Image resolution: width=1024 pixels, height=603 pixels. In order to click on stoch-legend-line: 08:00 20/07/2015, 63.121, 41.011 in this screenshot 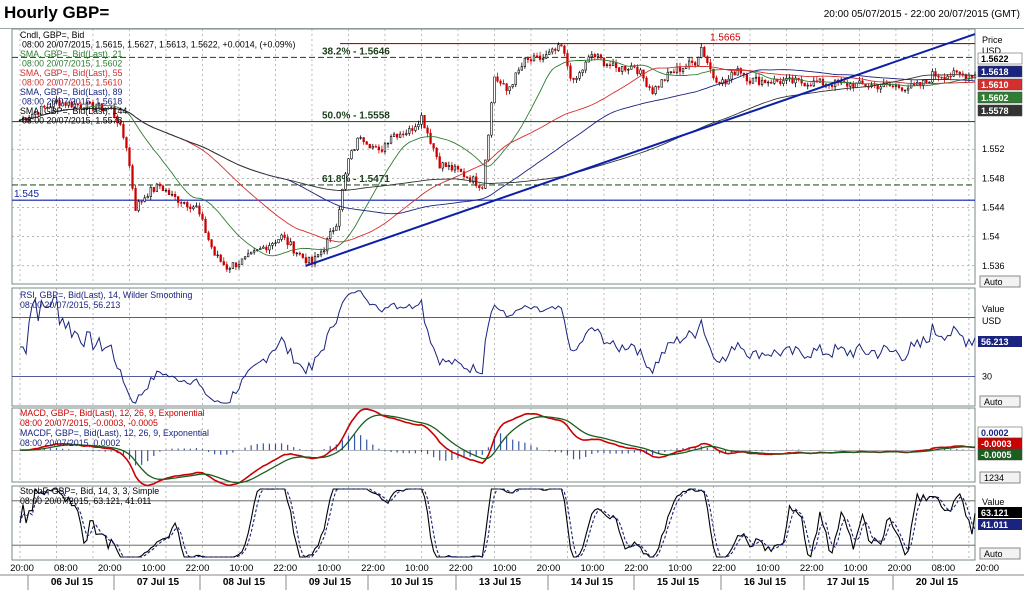, I will do `click(86, 501)`.